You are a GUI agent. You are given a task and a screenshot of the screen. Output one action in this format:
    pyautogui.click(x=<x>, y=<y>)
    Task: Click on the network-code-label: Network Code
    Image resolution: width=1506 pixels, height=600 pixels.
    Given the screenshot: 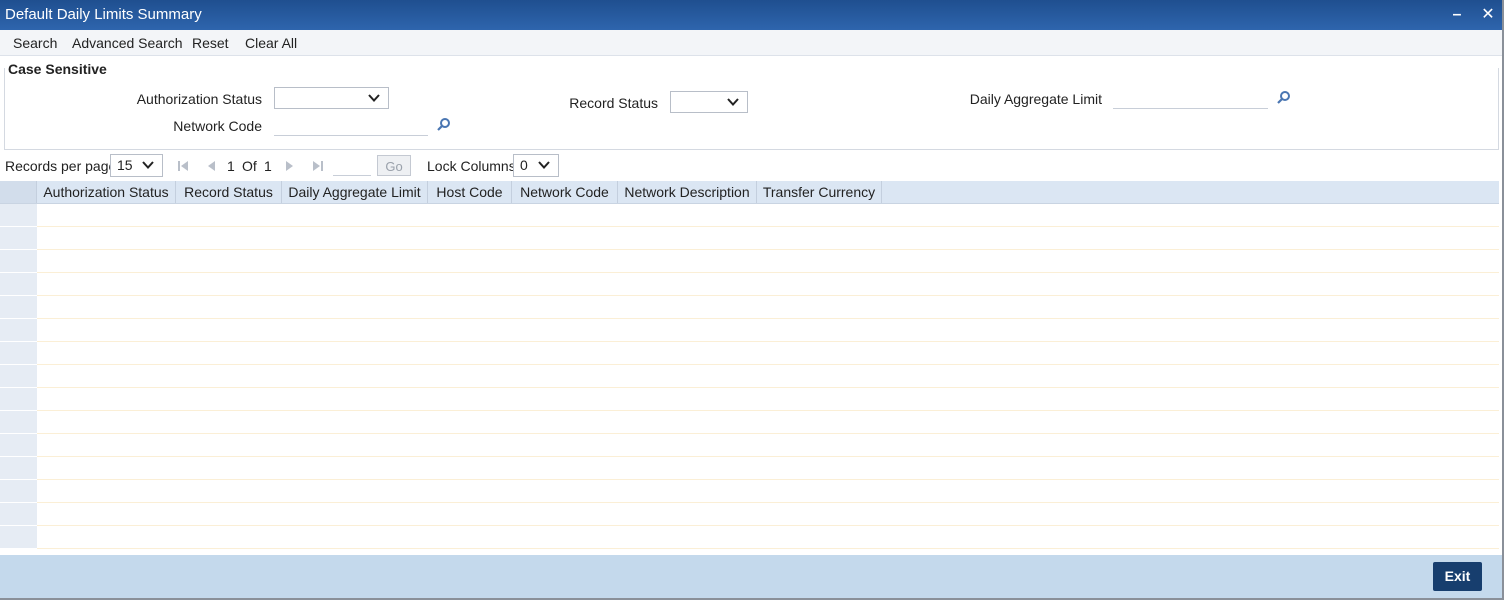 What is the action you would take?
    pyautogui.click(x=217, y=126)
    